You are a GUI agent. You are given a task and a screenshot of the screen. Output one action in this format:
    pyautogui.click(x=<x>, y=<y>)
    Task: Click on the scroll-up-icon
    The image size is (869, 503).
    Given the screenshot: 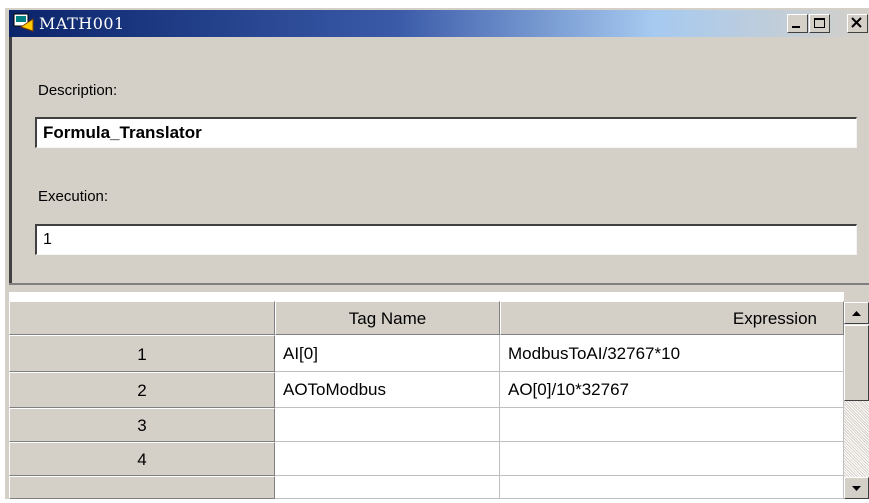 What is the action you would take?
    pyautogui.click(x=856, y=313)
    